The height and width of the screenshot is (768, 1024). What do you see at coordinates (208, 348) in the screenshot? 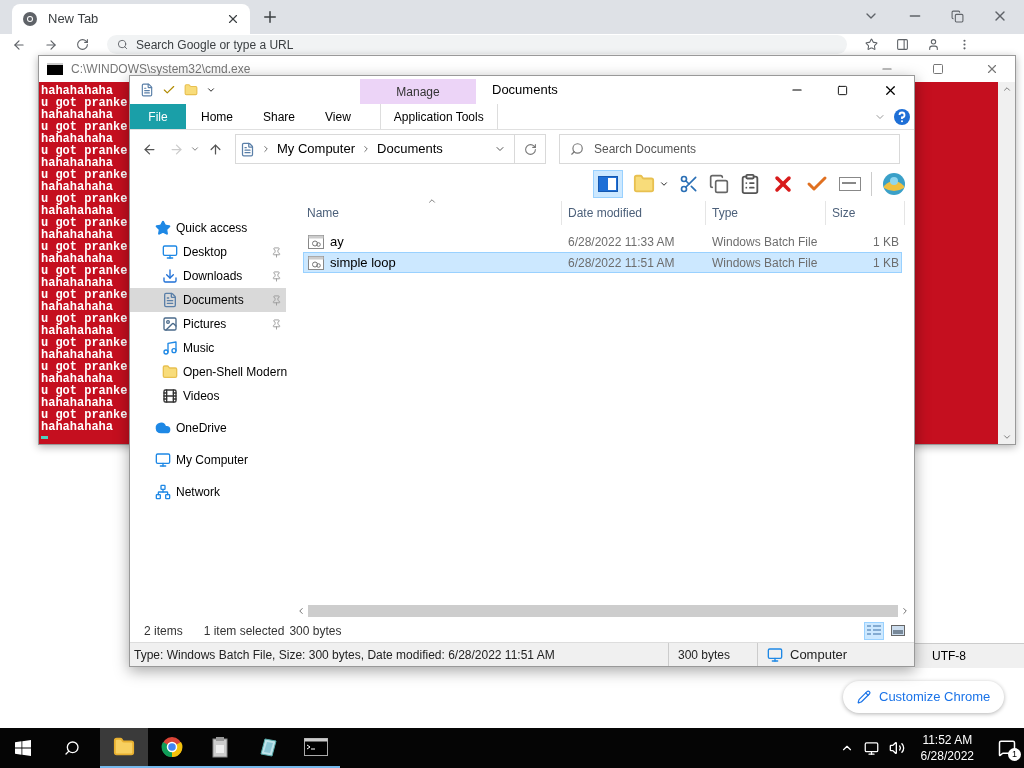
I see `nav-item: Music` at bounding box center [208, 348].